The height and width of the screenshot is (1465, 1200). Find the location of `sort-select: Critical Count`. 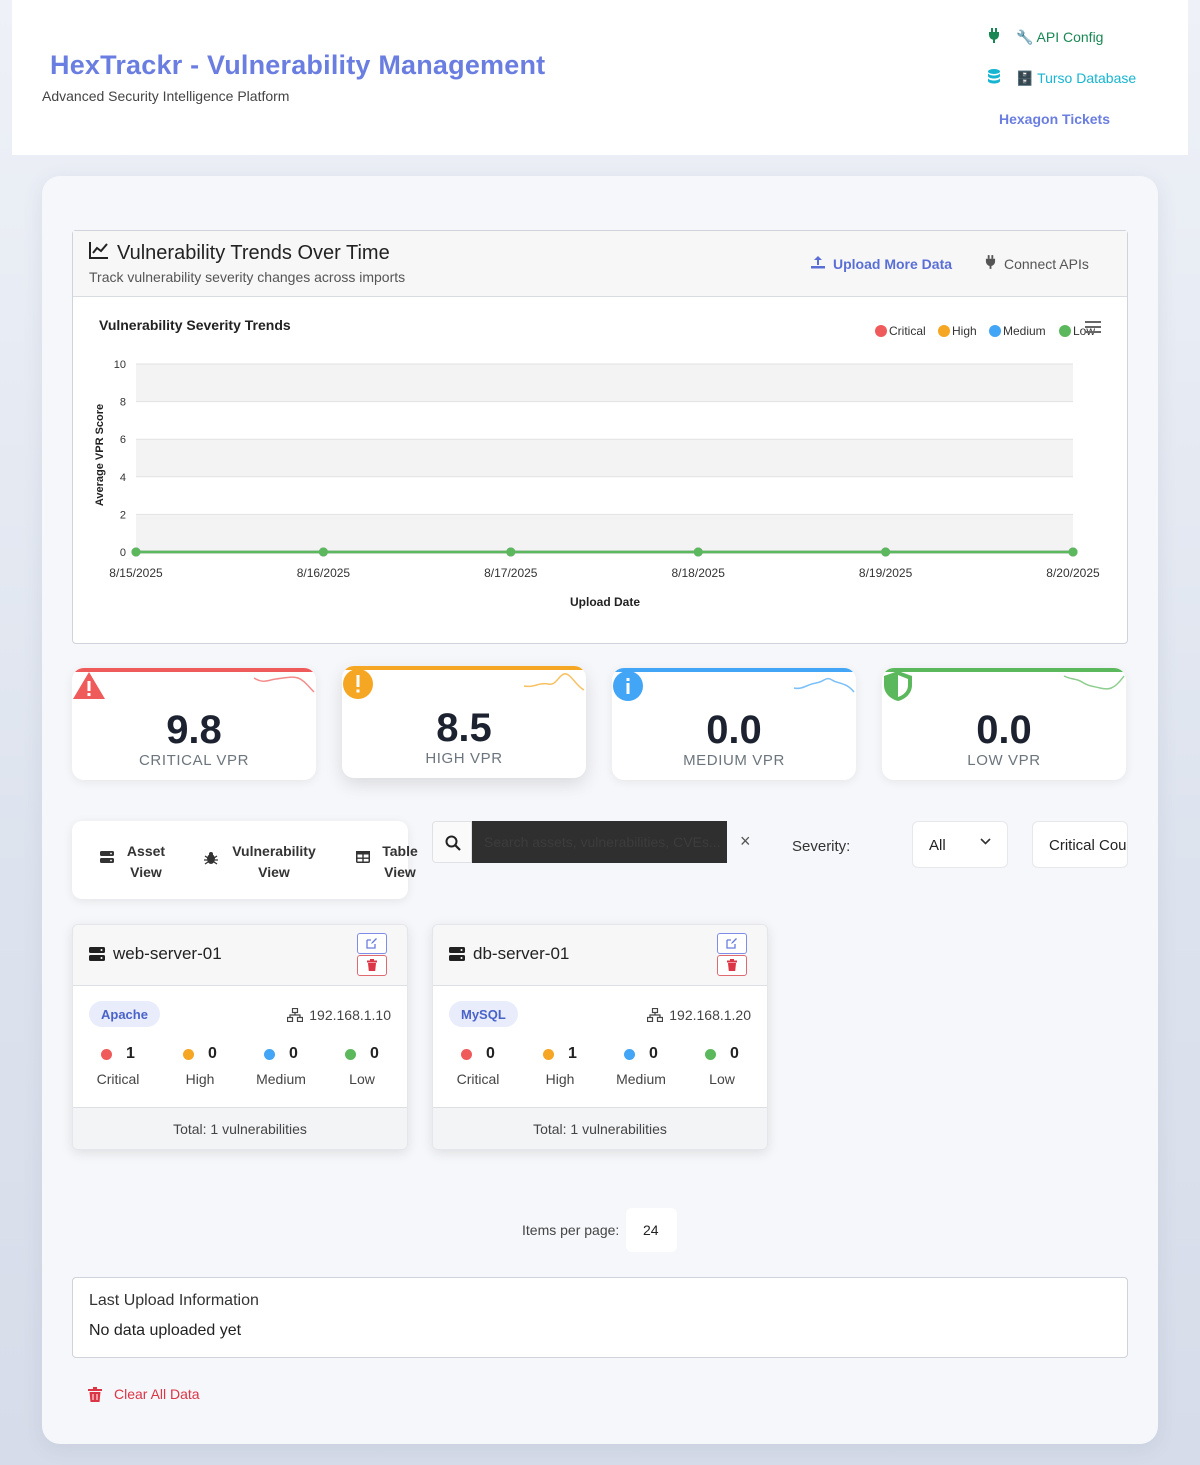

sort-select: Critical Count is located at coordinates (1080, 844).